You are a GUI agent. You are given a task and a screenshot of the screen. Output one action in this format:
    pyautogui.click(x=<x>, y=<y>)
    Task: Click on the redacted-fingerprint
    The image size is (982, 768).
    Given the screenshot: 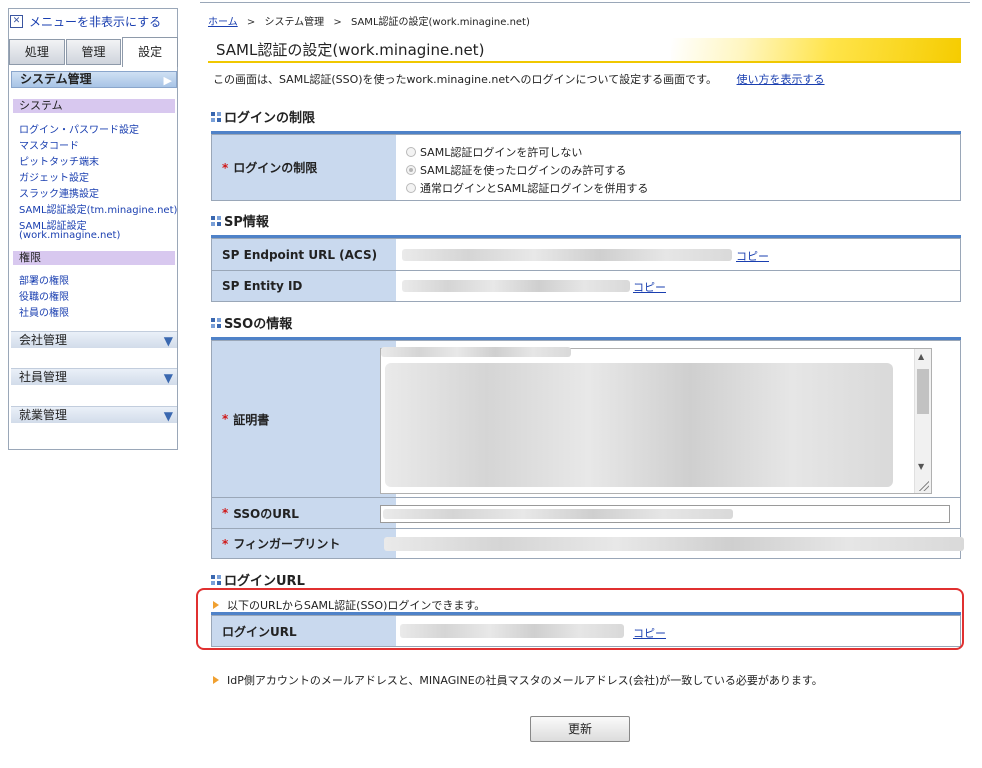 What is the action you would take?
    pyautogui.click(x=674, y=544)
    